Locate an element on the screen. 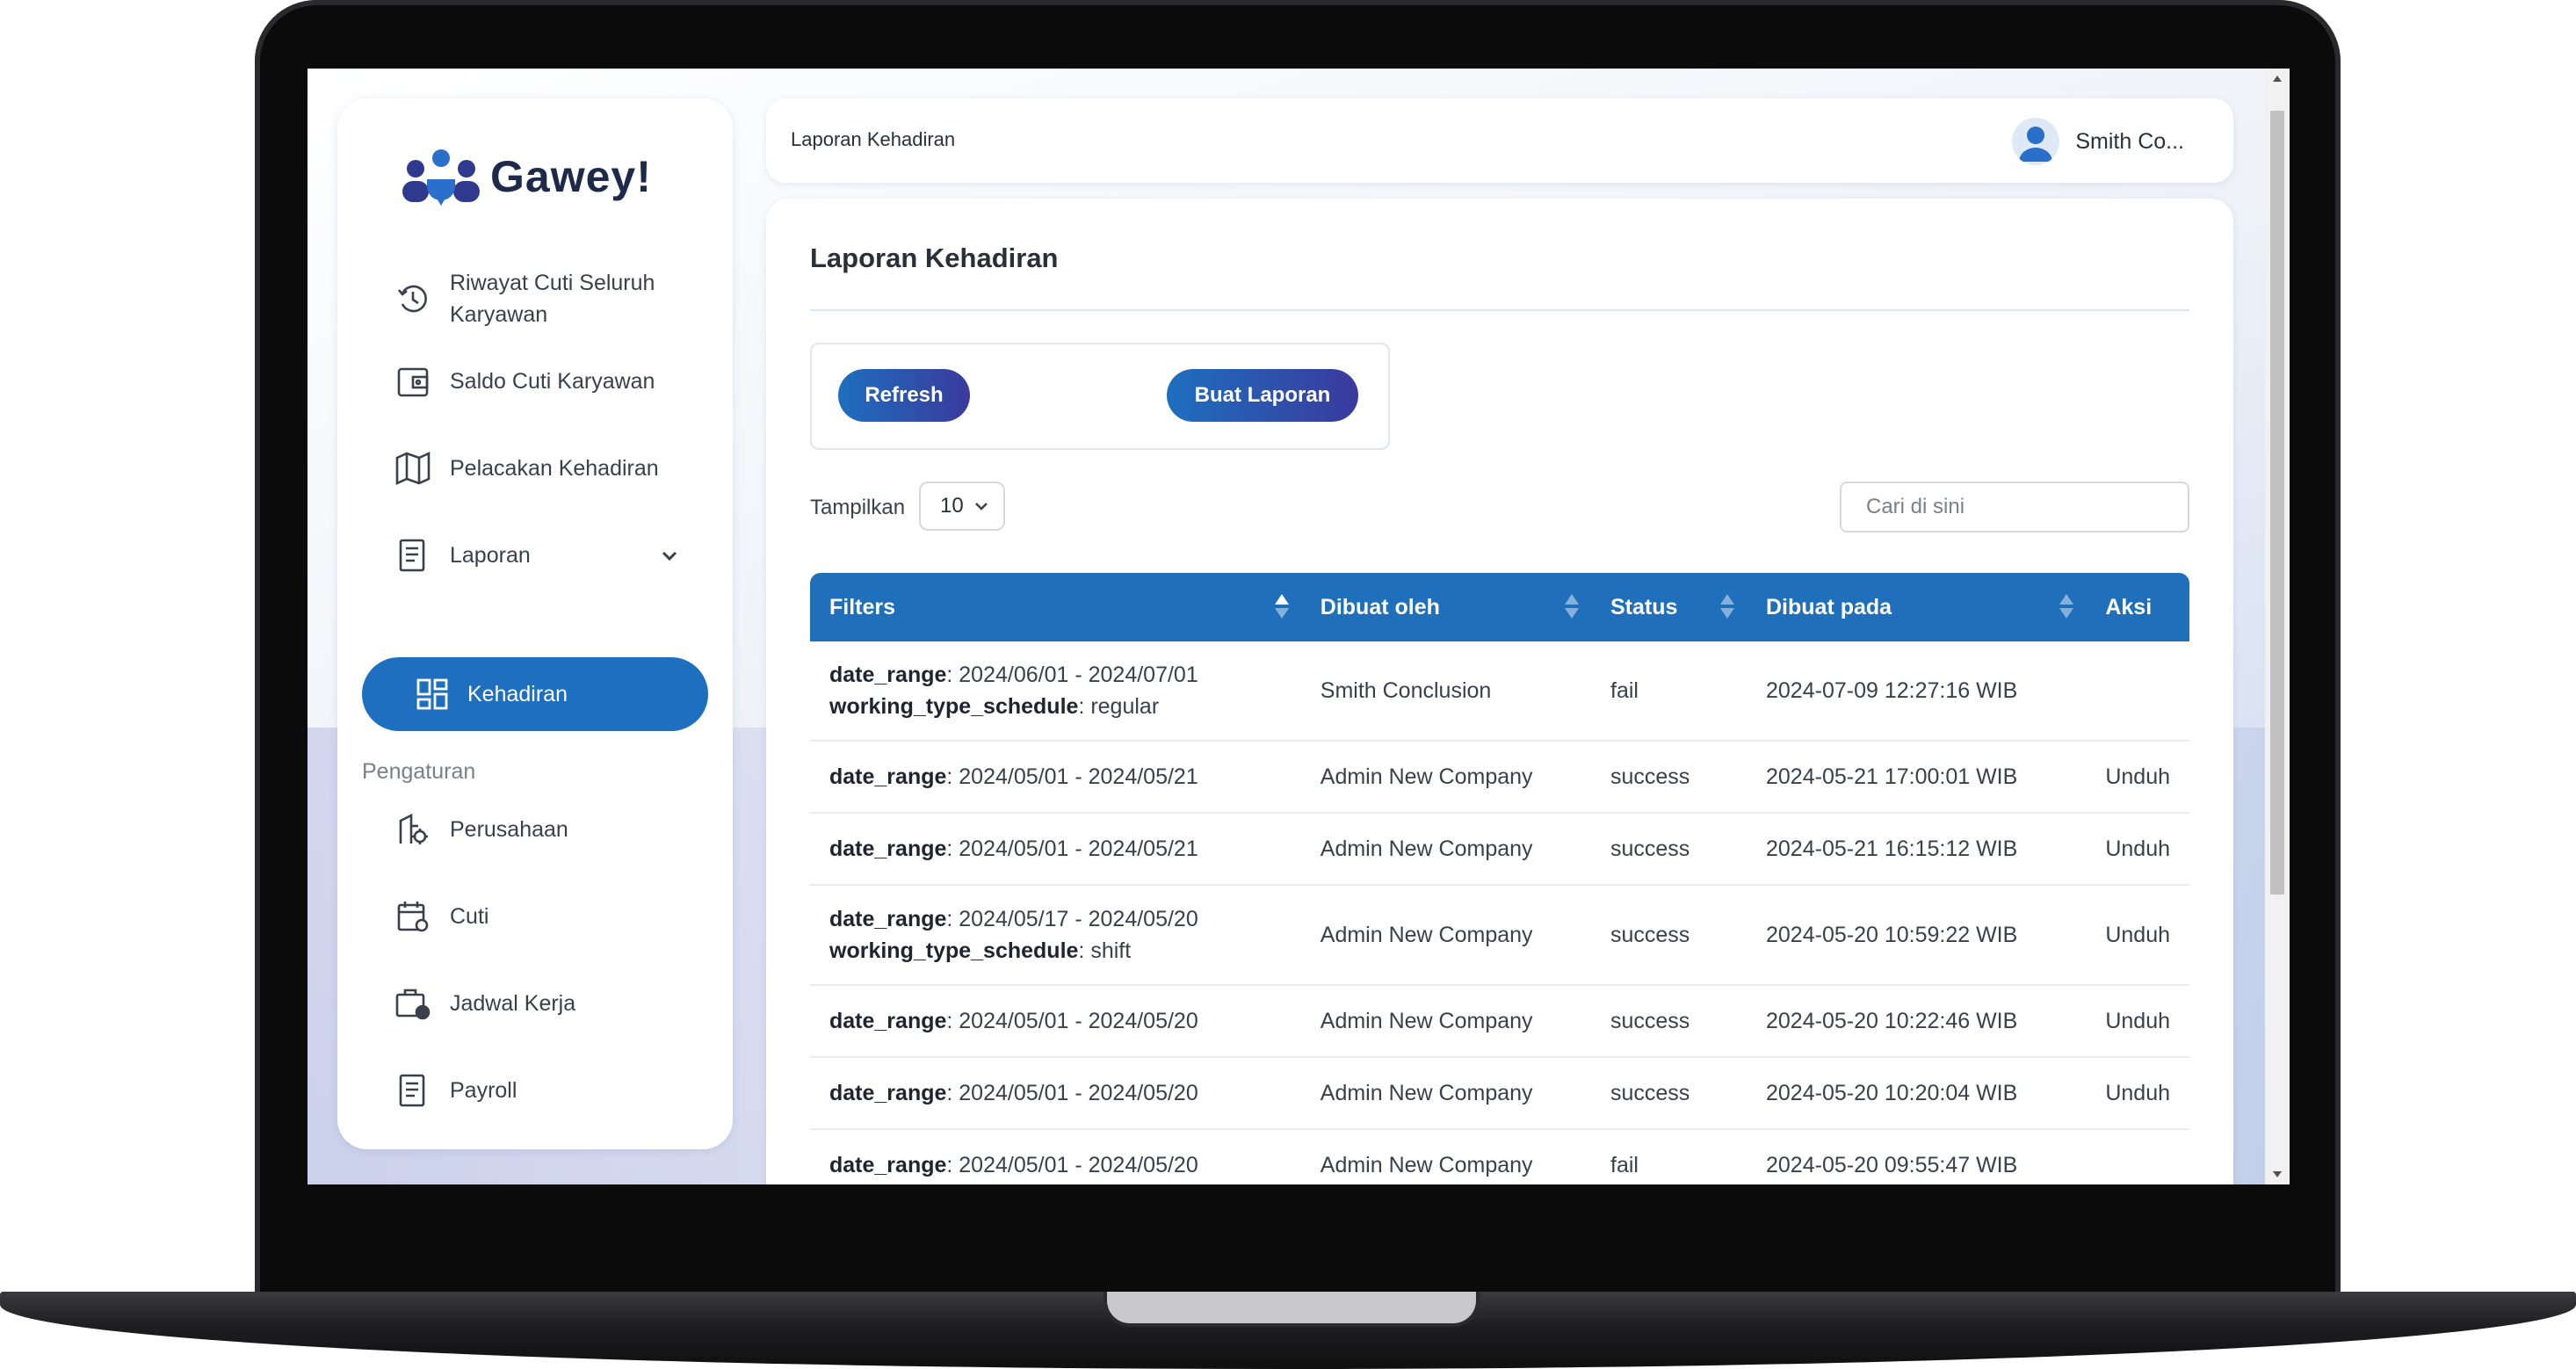 This screenshot has height=1369, width=2576. refresh-button: Refresh is located at coordinates (904, 395).